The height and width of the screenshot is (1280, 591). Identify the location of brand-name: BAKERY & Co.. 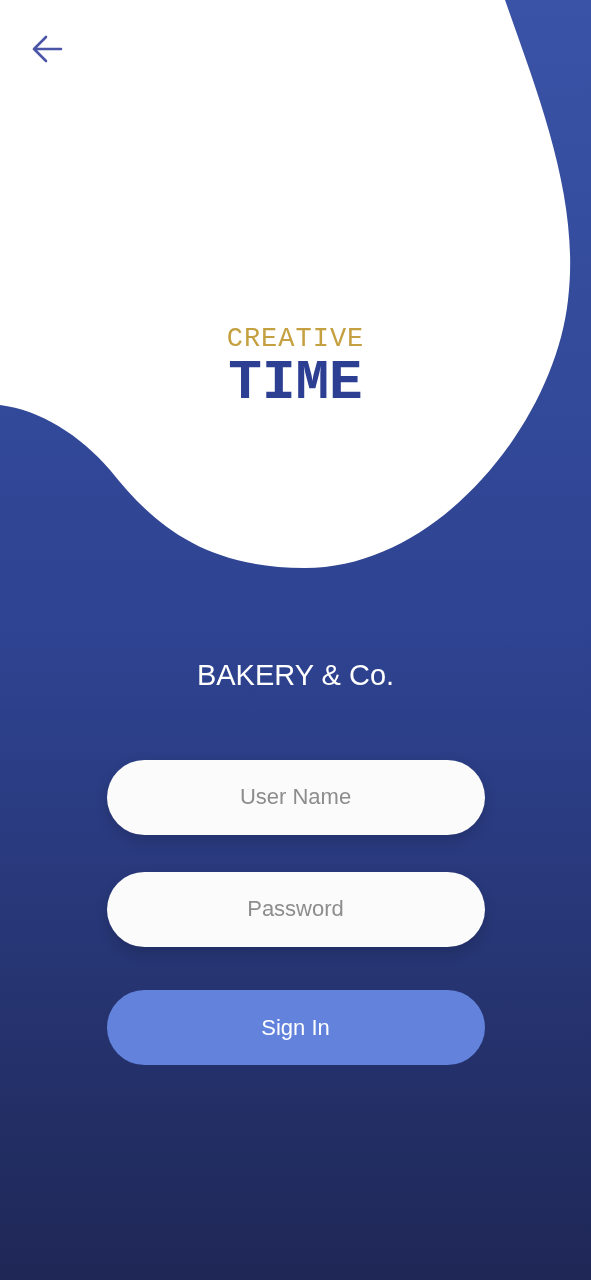
(295, 675).